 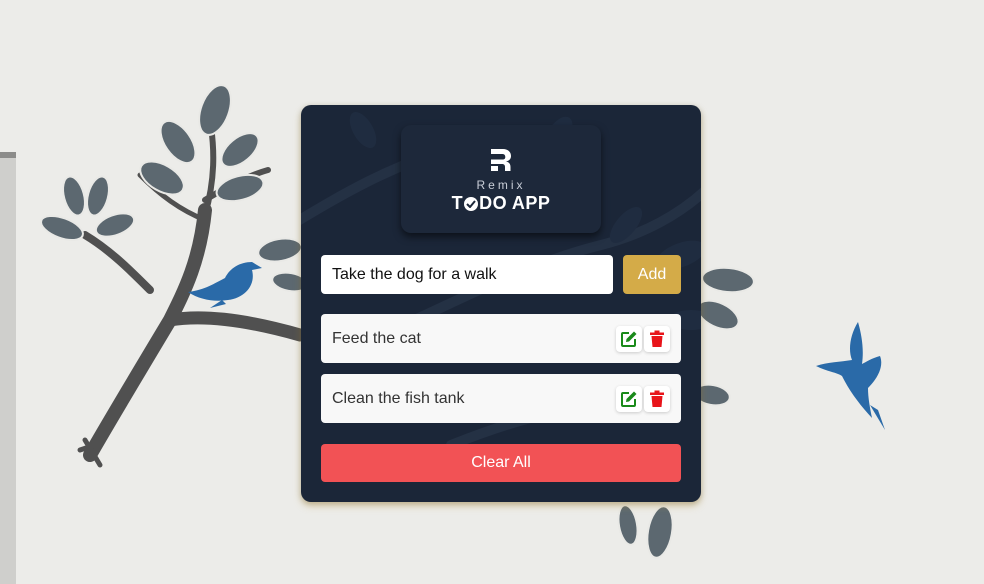 I want to click on remix-logo-icon, so click(x=501, y=160).